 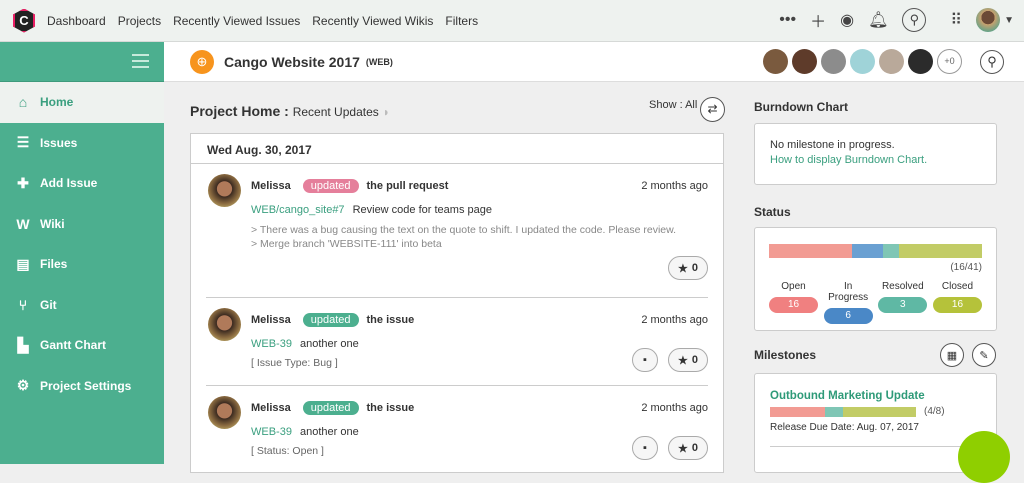 I want to click on sidebar-item-issues: ☰ Issues, so click(x=82, y=143).